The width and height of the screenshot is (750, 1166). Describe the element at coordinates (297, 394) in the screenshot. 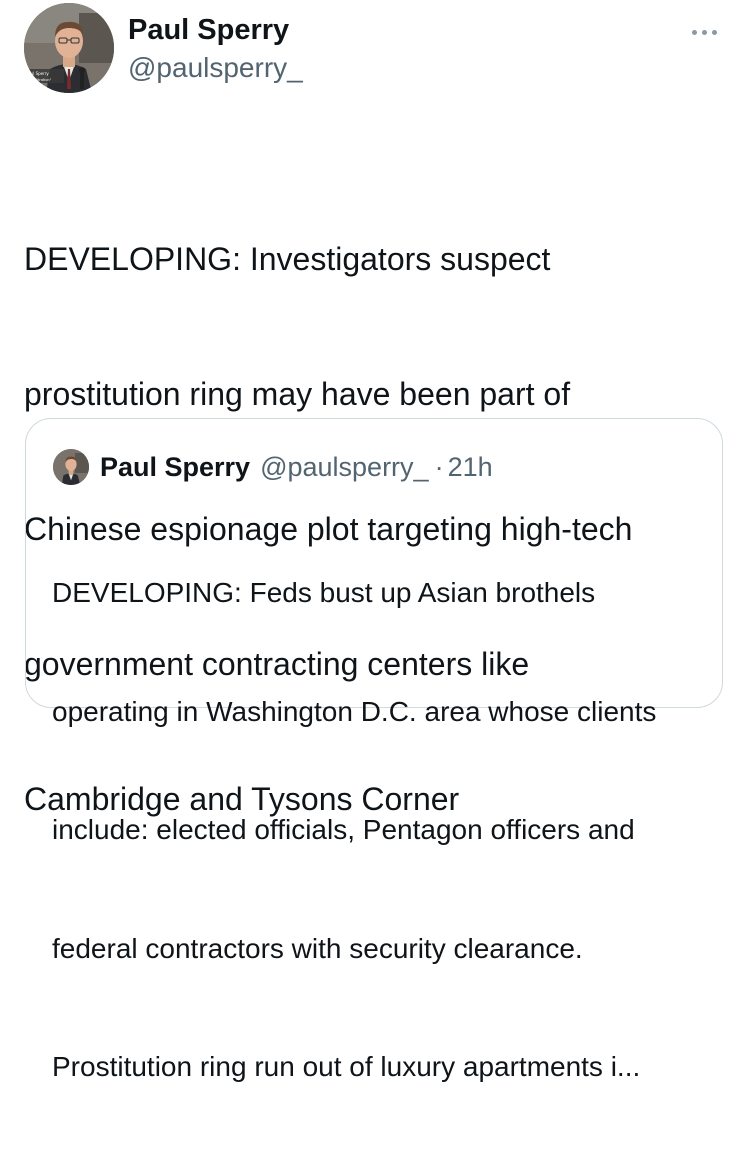

I see `tweet-text-line: prostitution ring may have been part of` at that location.